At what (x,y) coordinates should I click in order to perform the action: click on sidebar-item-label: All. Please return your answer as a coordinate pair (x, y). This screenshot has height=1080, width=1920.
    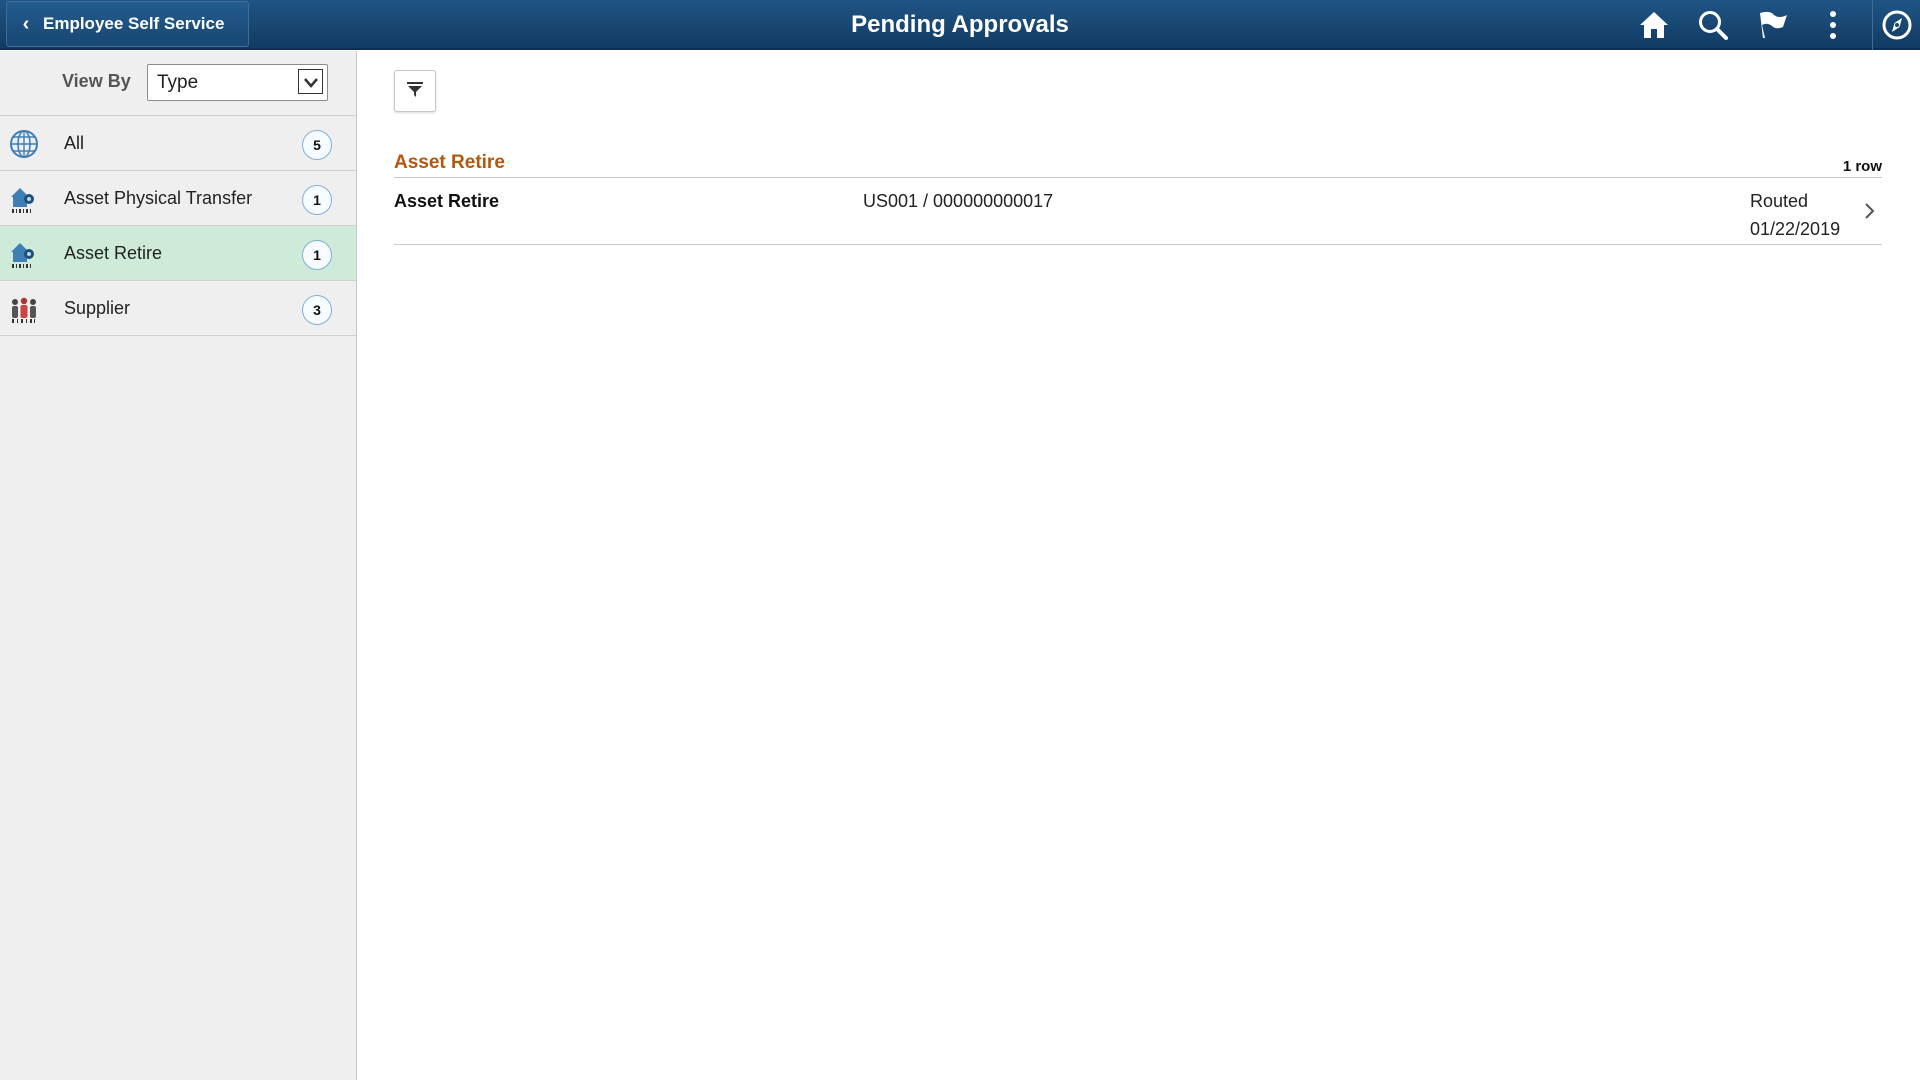
    Looking at the image, I should click on (74, 143).